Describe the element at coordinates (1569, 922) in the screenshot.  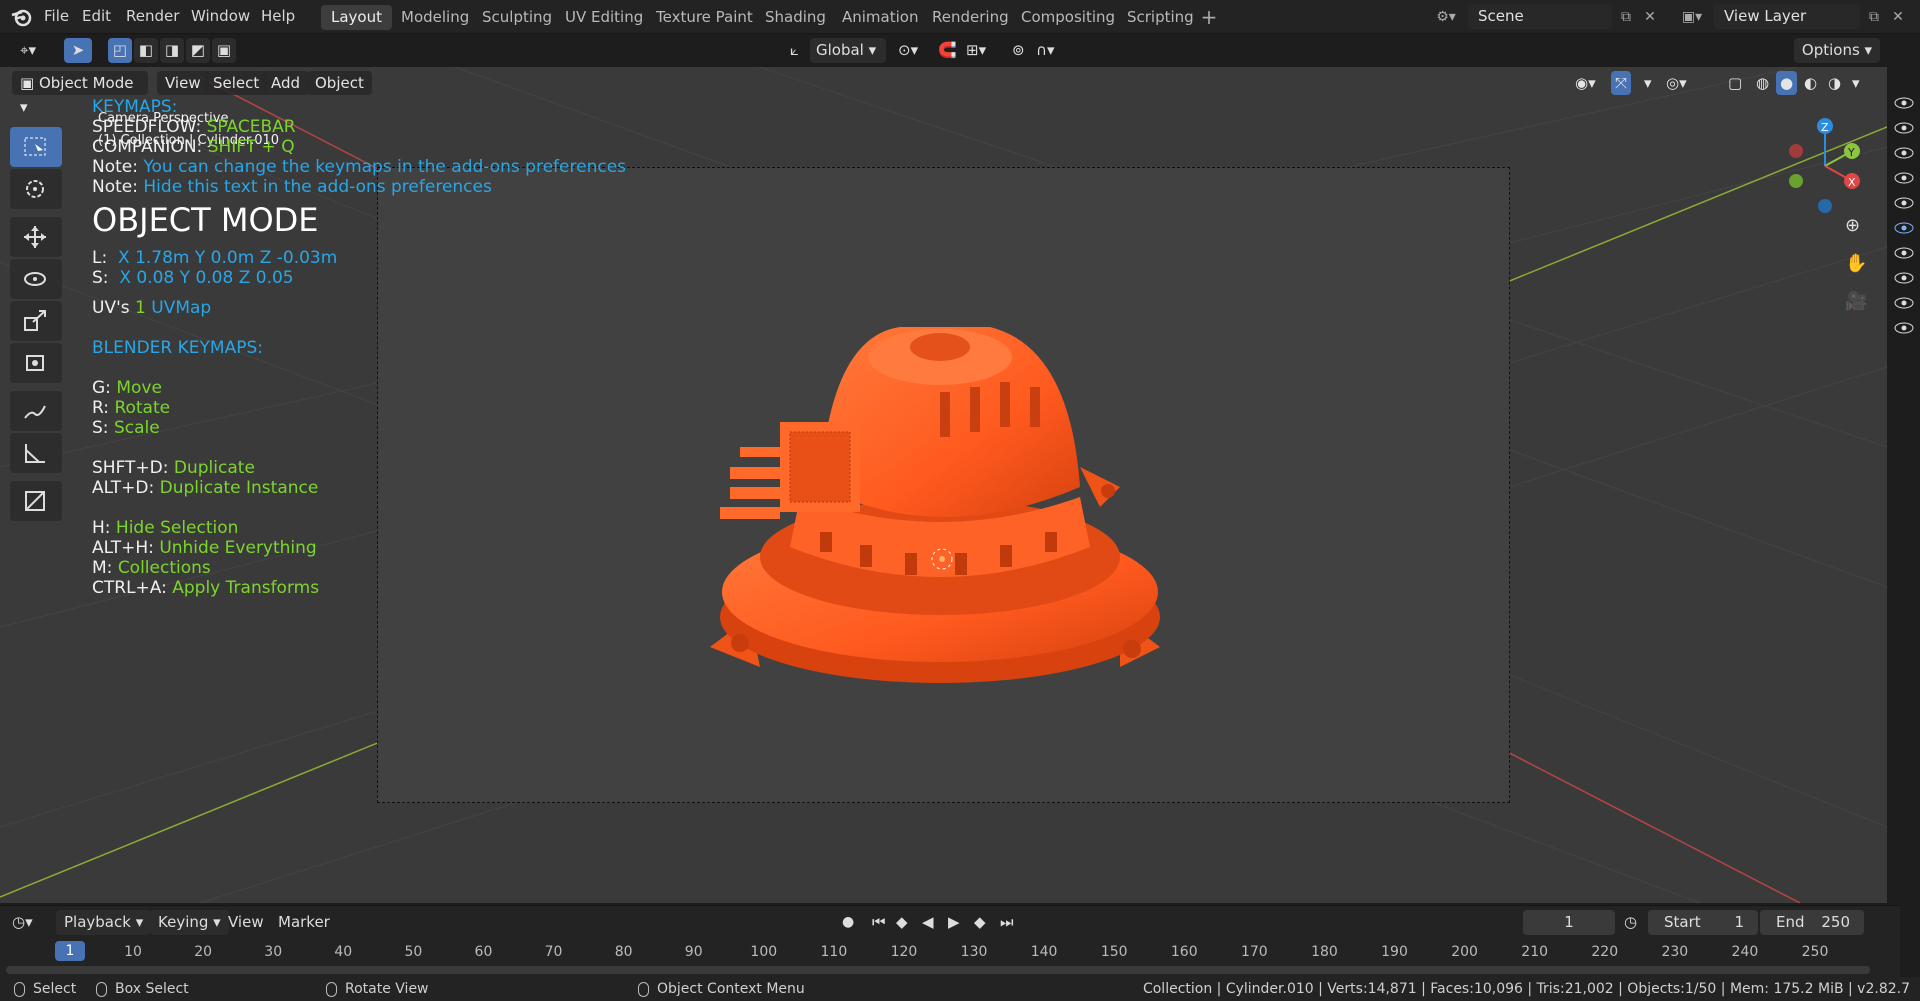
I see `current-frame-field: 1` at that location.